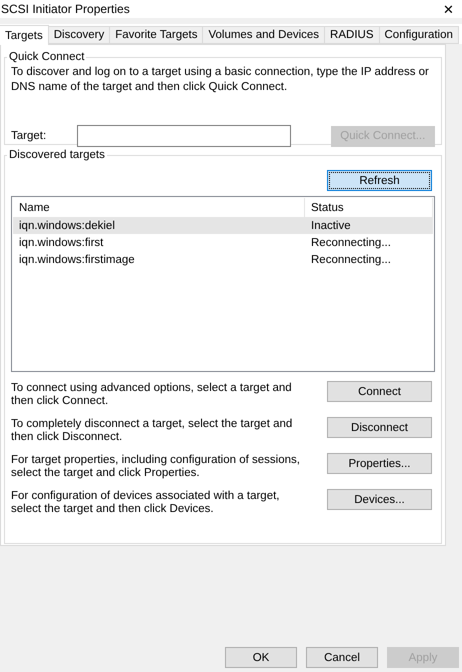 The image size is (462, 672). What do you see at coordinates (342, 657) in the screenshot?
I see `dialog-button: Cancel` at bounding box center [342, 657].